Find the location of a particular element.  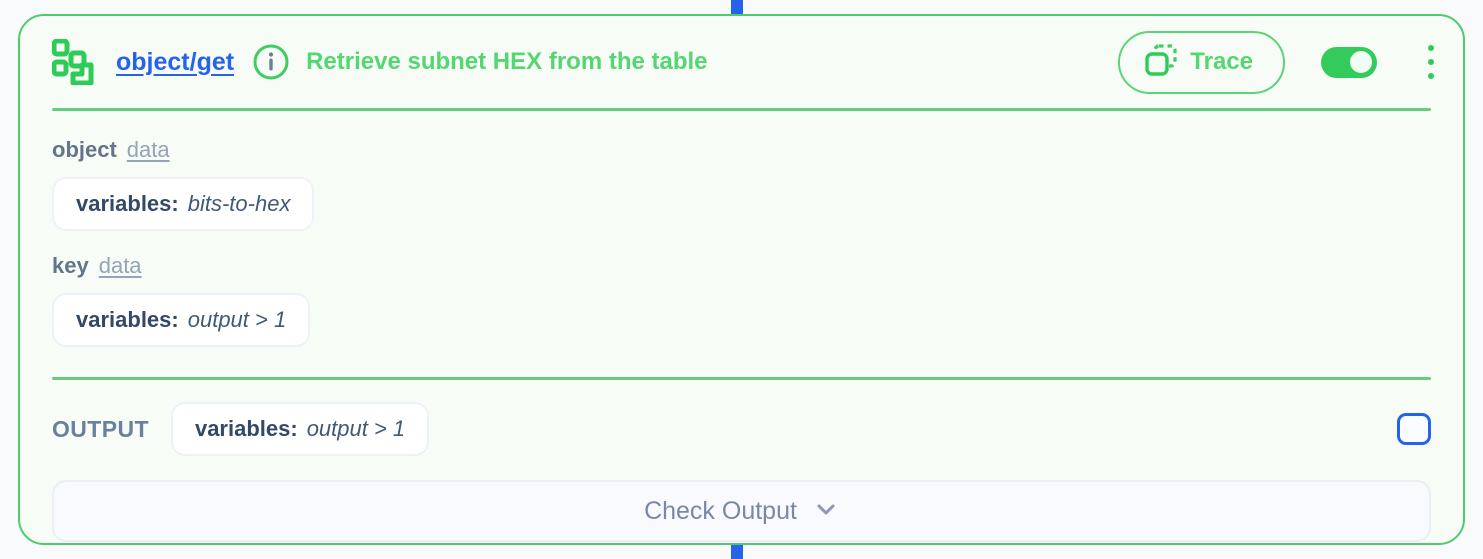

key-variable-pill: variables: output > 1 is located at coordinates (181, 320).